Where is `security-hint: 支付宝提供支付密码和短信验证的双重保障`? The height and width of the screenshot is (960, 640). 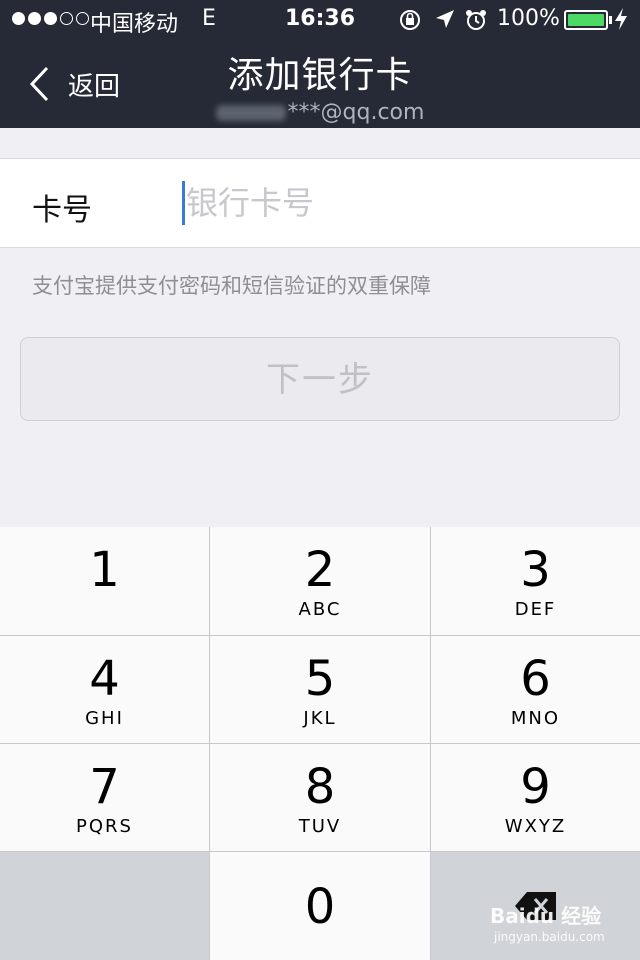
security-hint: 支付宝提供支付密码和短信验证的双重保障 is located at coordinates (231, 286).